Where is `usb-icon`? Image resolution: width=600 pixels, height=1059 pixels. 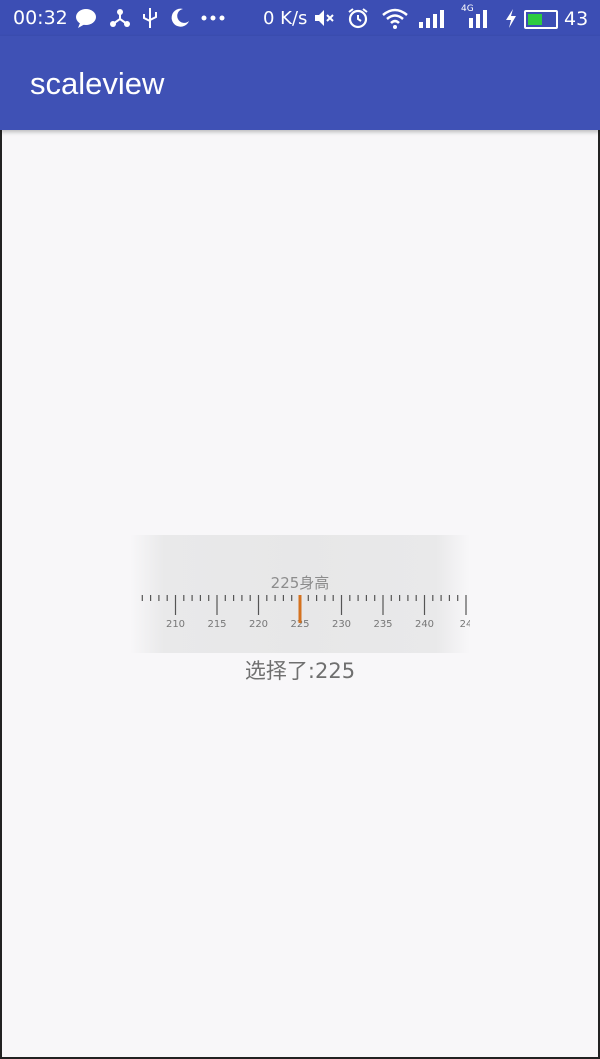 usb-icon is located at coordinates (150, 20).